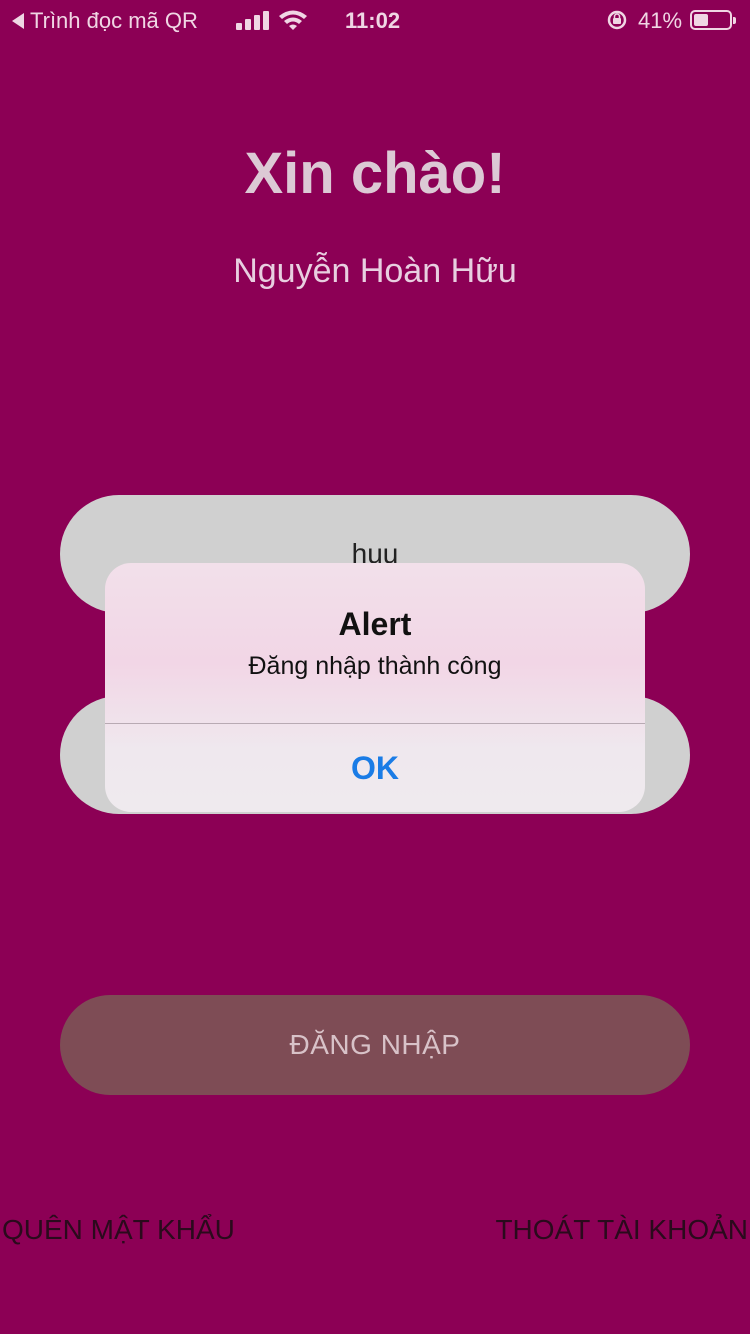 The height and width of the screenshot is (1334, 750). Describe the element at coordinates (713, 20) in the screenshot. I see `battery-icon` at that location.